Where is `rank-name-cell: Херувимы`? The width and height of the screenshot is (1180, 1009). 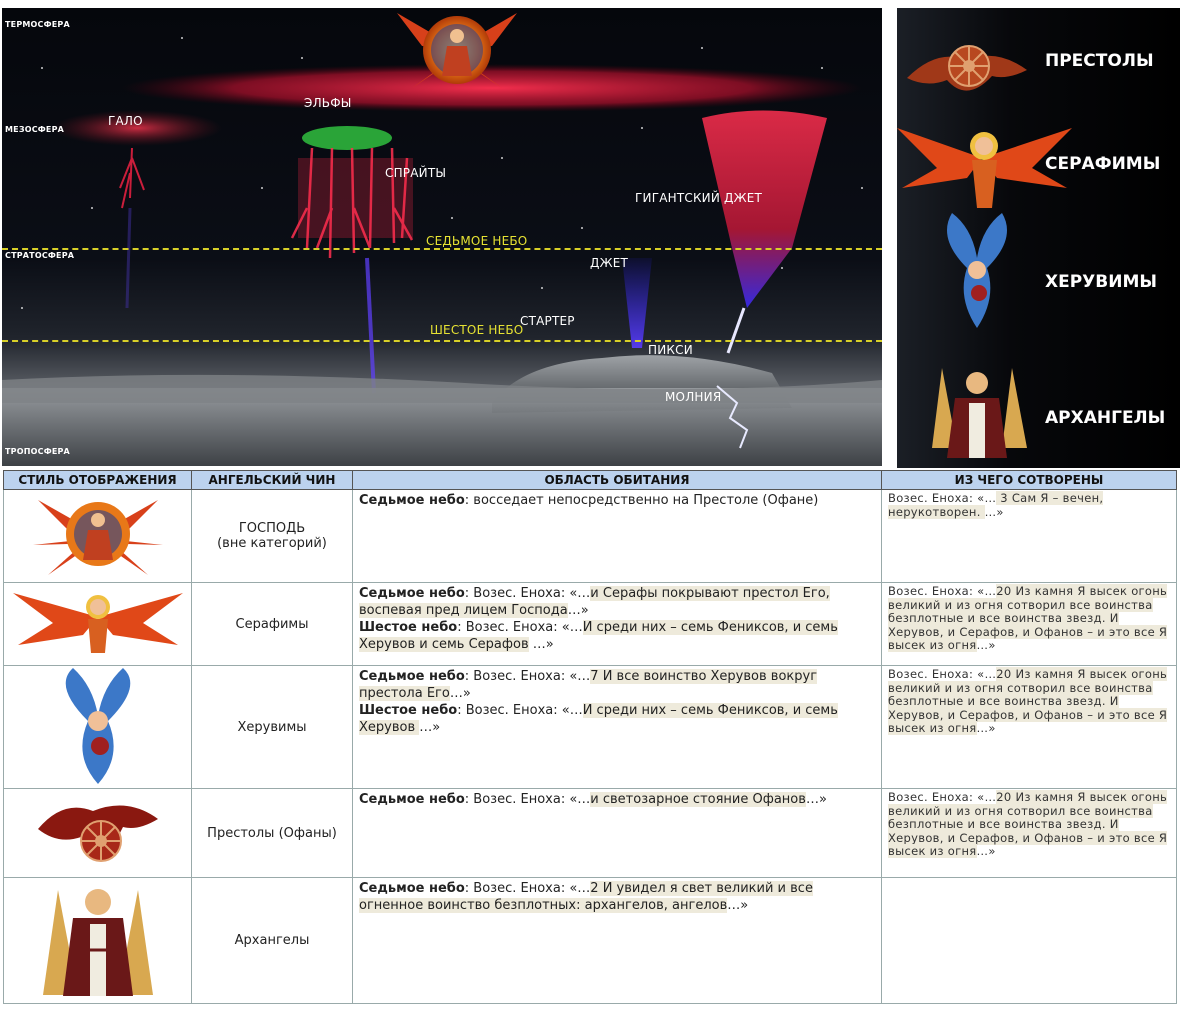 rank-name-cell: Херувимы is located at coordinates (272, 727).